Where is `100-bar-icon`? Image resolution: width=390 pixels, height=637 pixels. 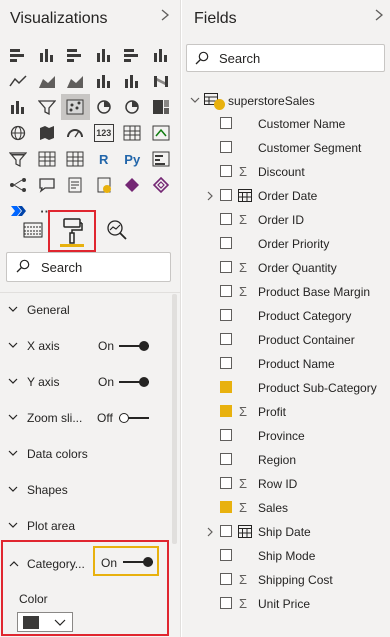 100-bar-icon is located at coordinates (132, 55).